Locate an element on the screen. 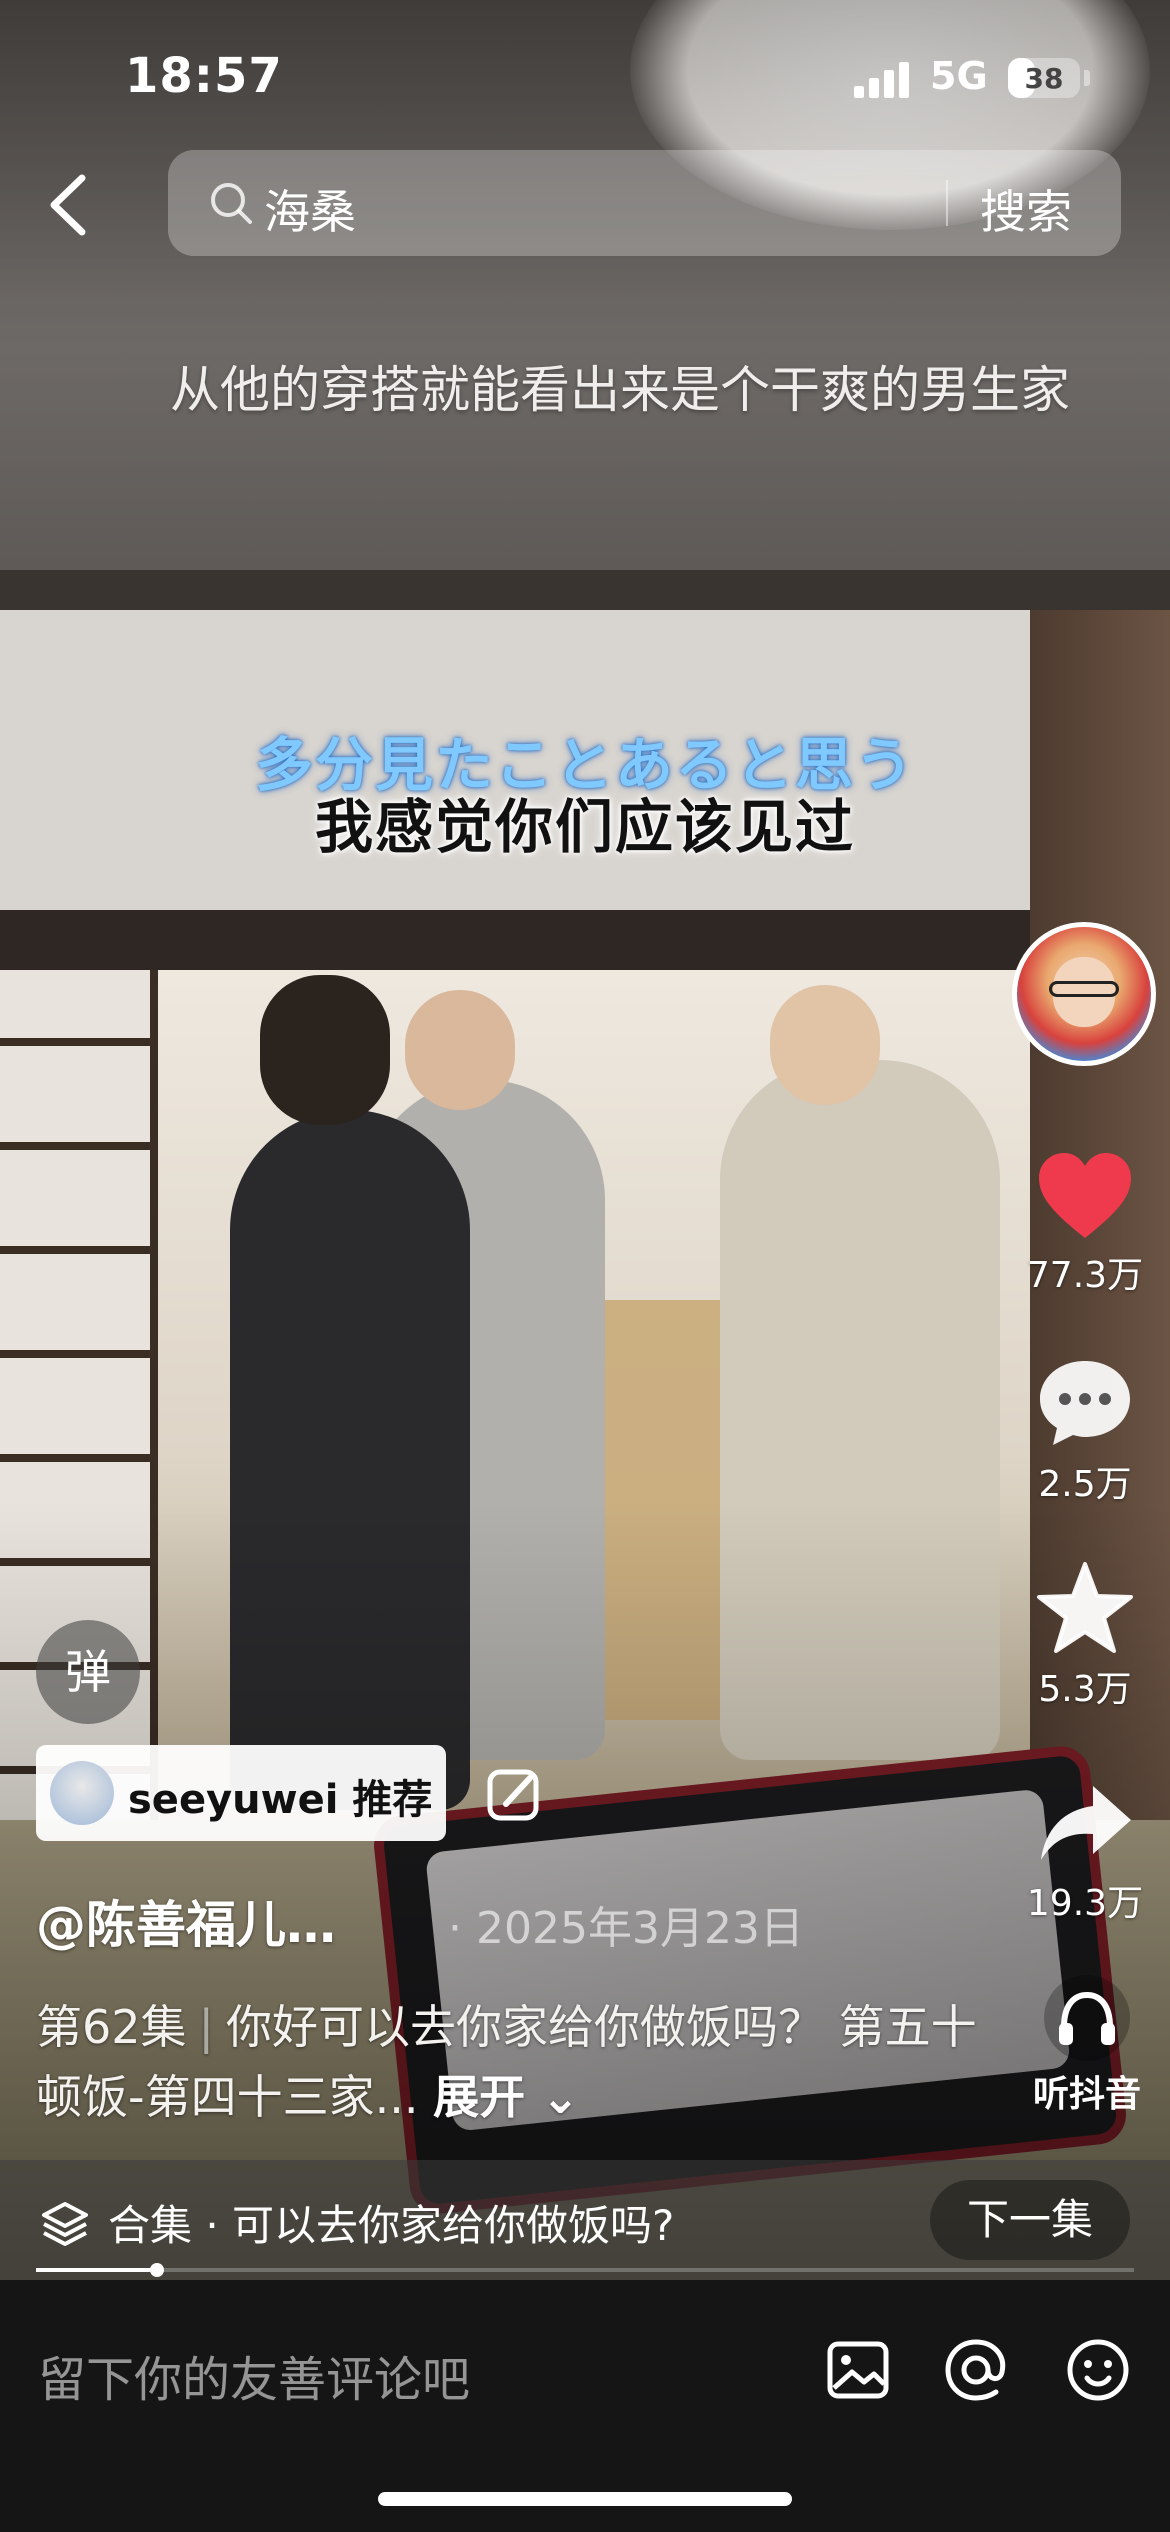 This screenshot has height=2532, width=1170. layers-icon is located at coordinates (65, 2224).